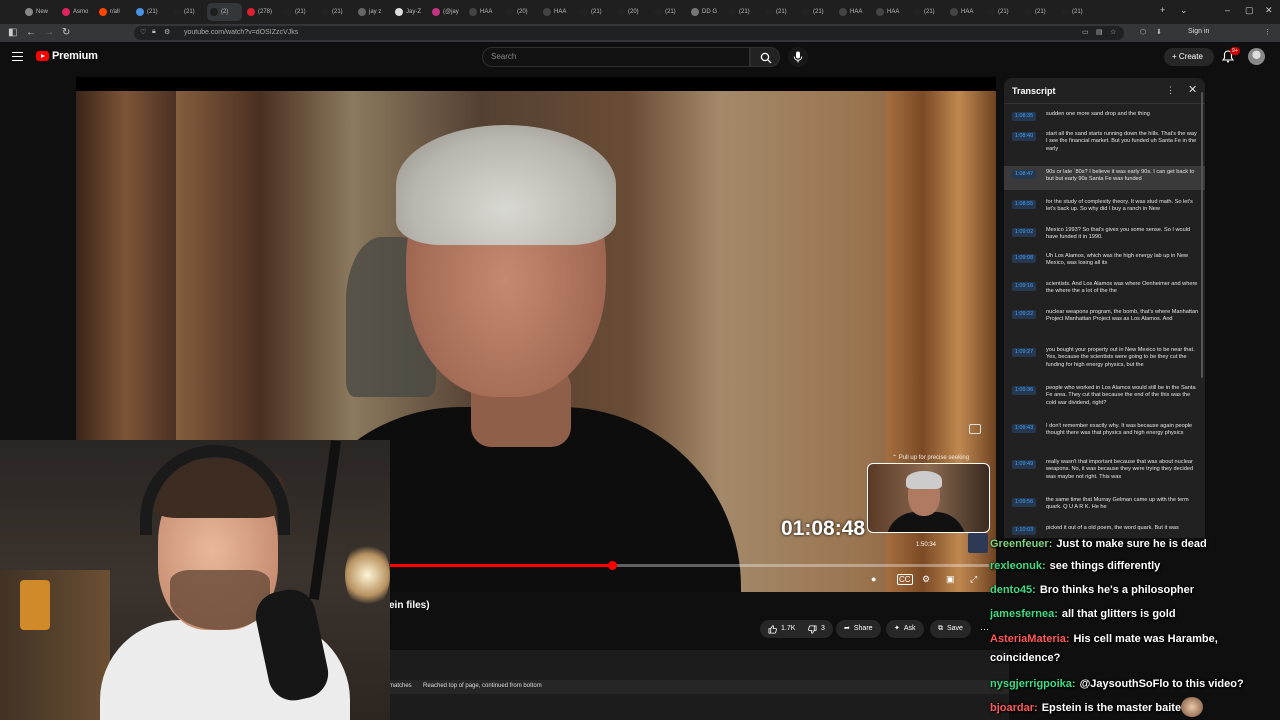  I want to click on minimize-icon: –, so click(1227, 10).